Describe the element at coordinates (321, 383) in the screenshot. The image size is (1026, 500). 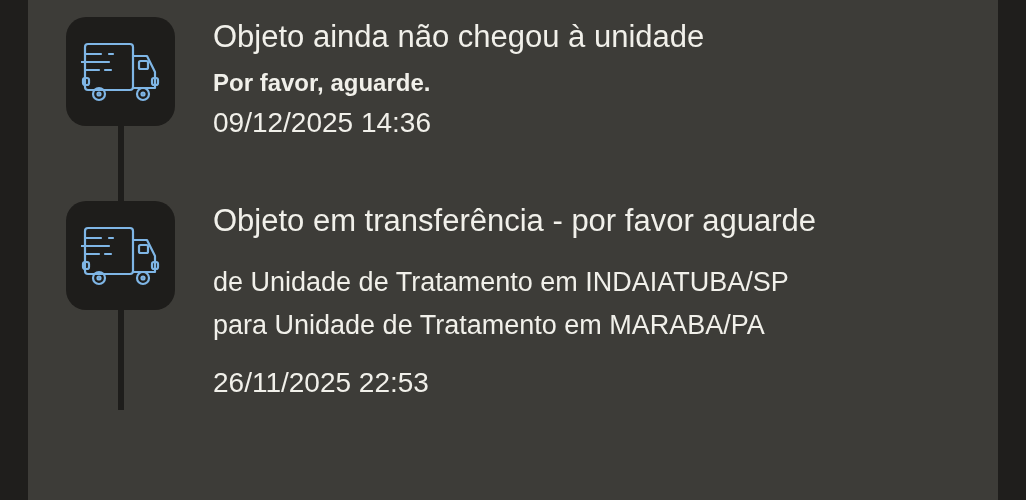
I see `event-date: 26/11/2025 22:53` at that location.